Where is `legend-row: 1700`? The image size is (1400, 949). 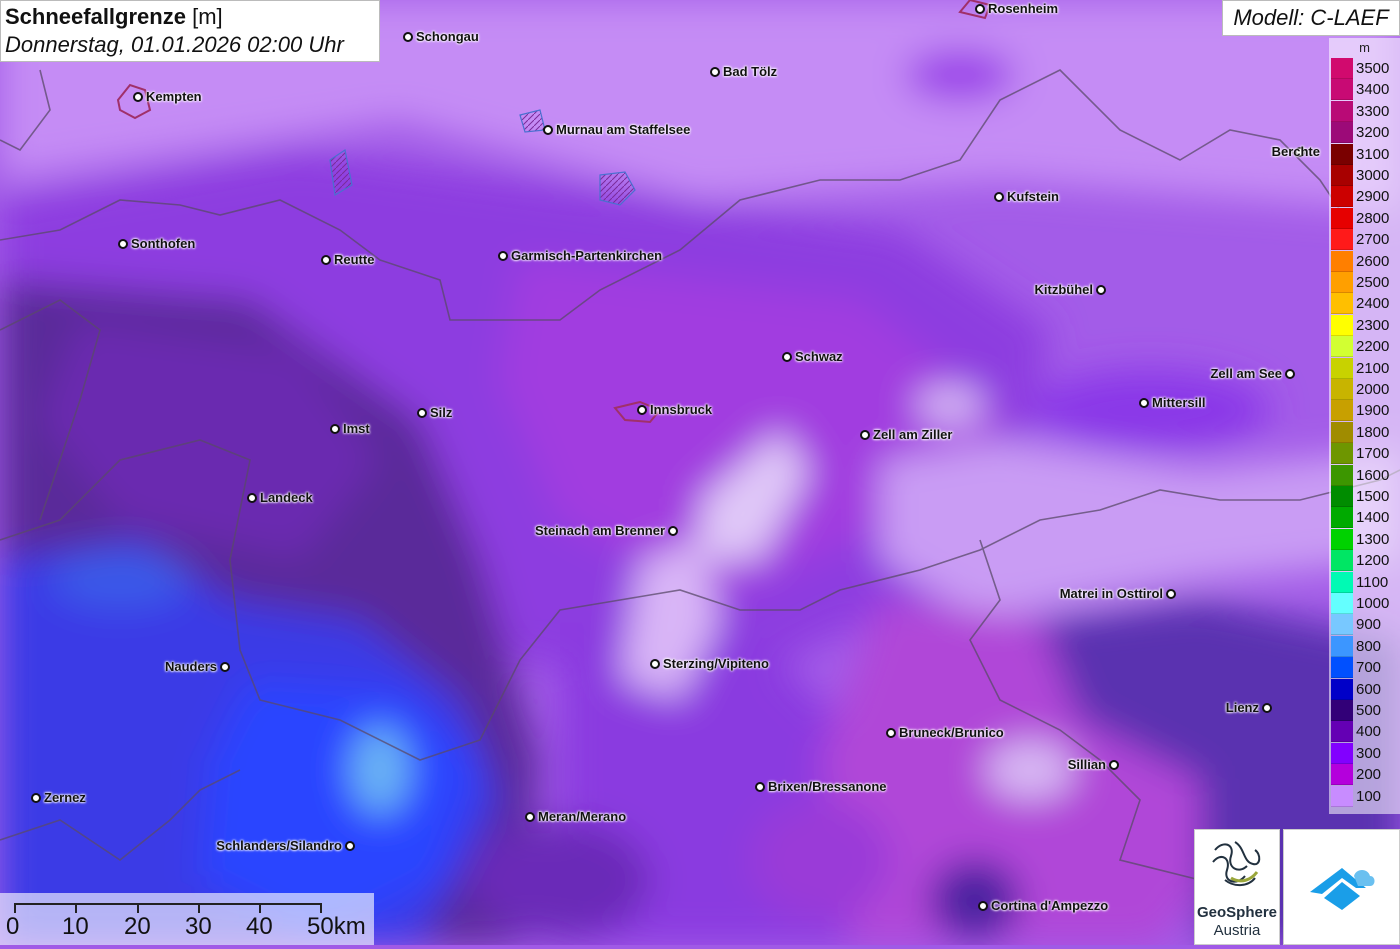 legend-row: 1700 is located at coordinates (1364, 454).